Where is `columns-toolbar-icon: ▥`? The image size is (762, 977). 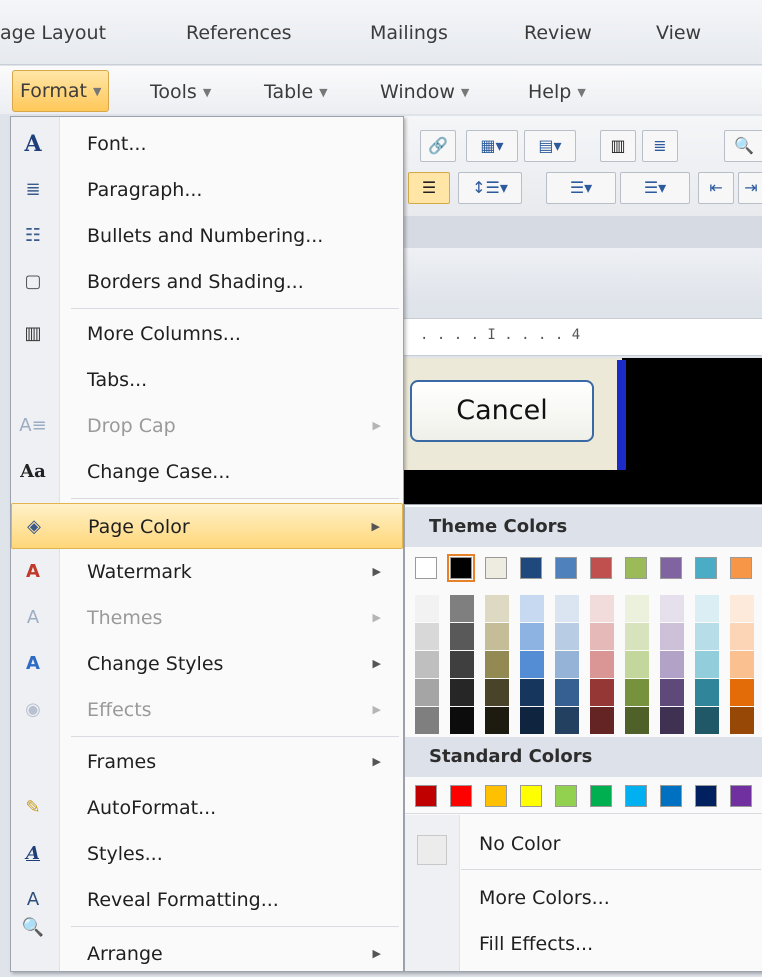 columns-toolbar-icon: ▥ is located at coordinates (618, 146).